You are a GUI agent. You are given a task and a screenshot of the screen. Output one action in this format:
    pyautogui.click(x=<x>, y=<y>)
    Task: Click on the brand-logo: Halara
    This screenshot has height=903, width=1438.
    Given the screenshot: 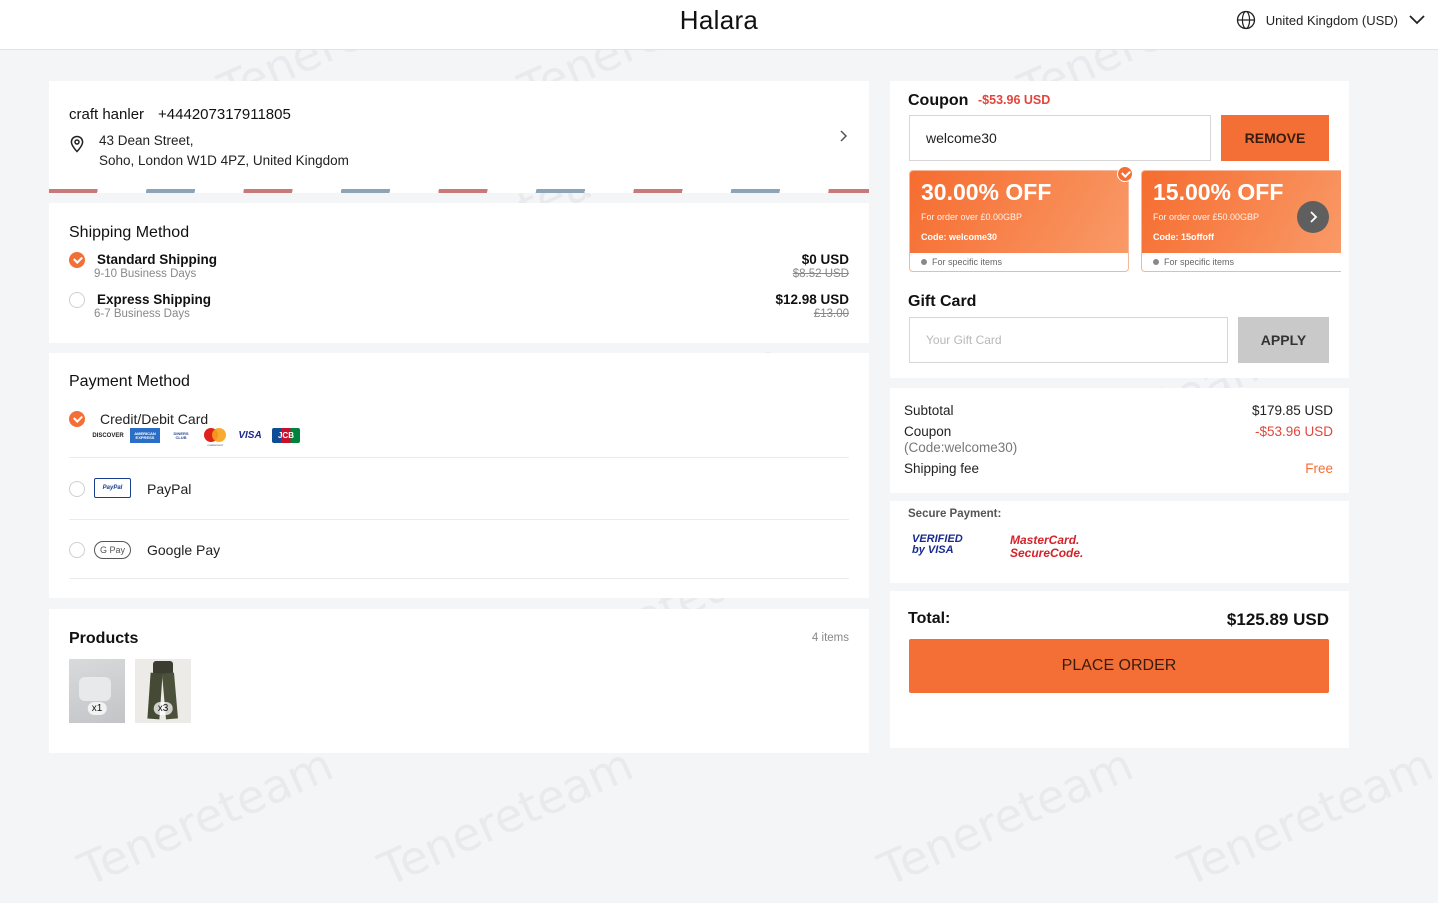 What is the action you would take?
    pyautogui.click(x=719, y=20)
    